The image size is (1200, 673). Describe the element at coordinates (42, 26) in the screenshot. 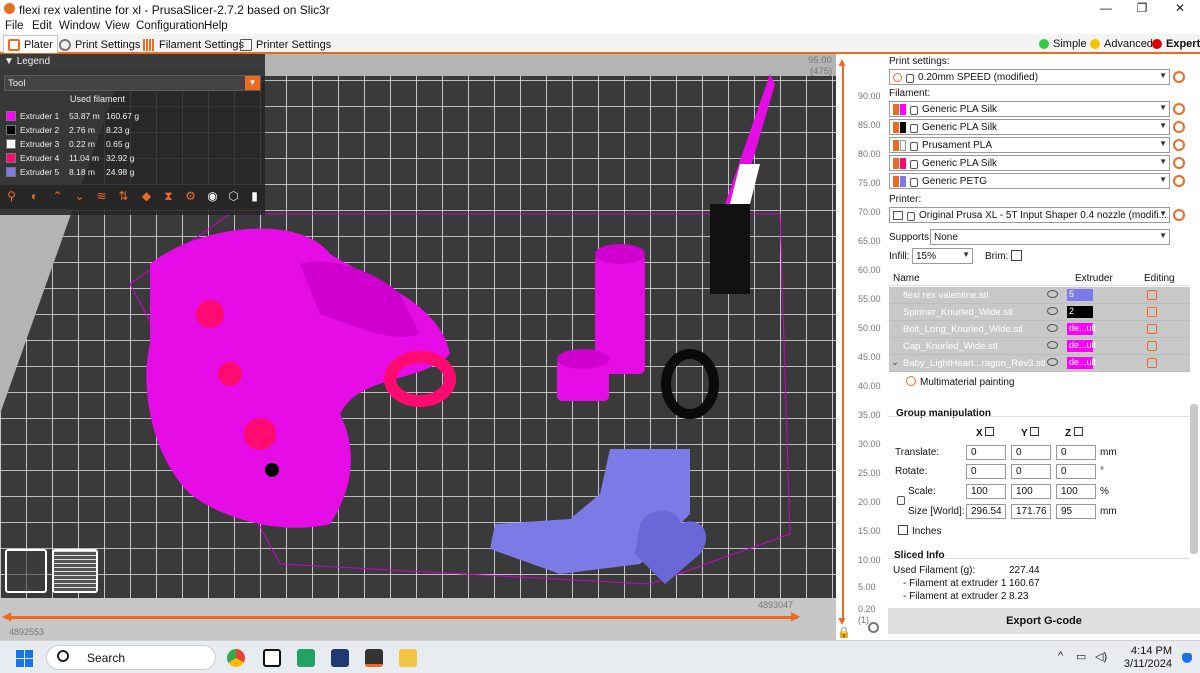

I see `menu-edit: Edit` at that location.